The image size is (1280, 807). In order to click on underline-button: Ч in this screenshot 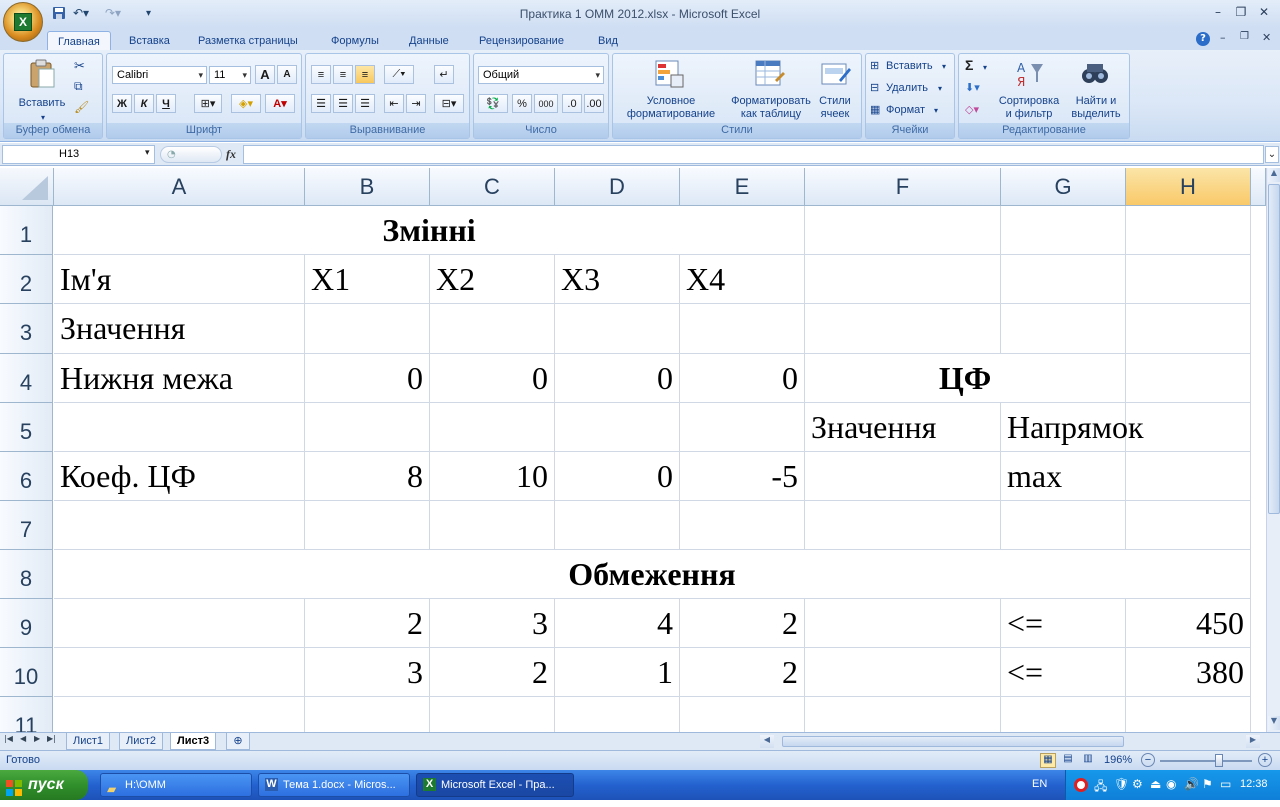, I will do `click(166, 103)`.